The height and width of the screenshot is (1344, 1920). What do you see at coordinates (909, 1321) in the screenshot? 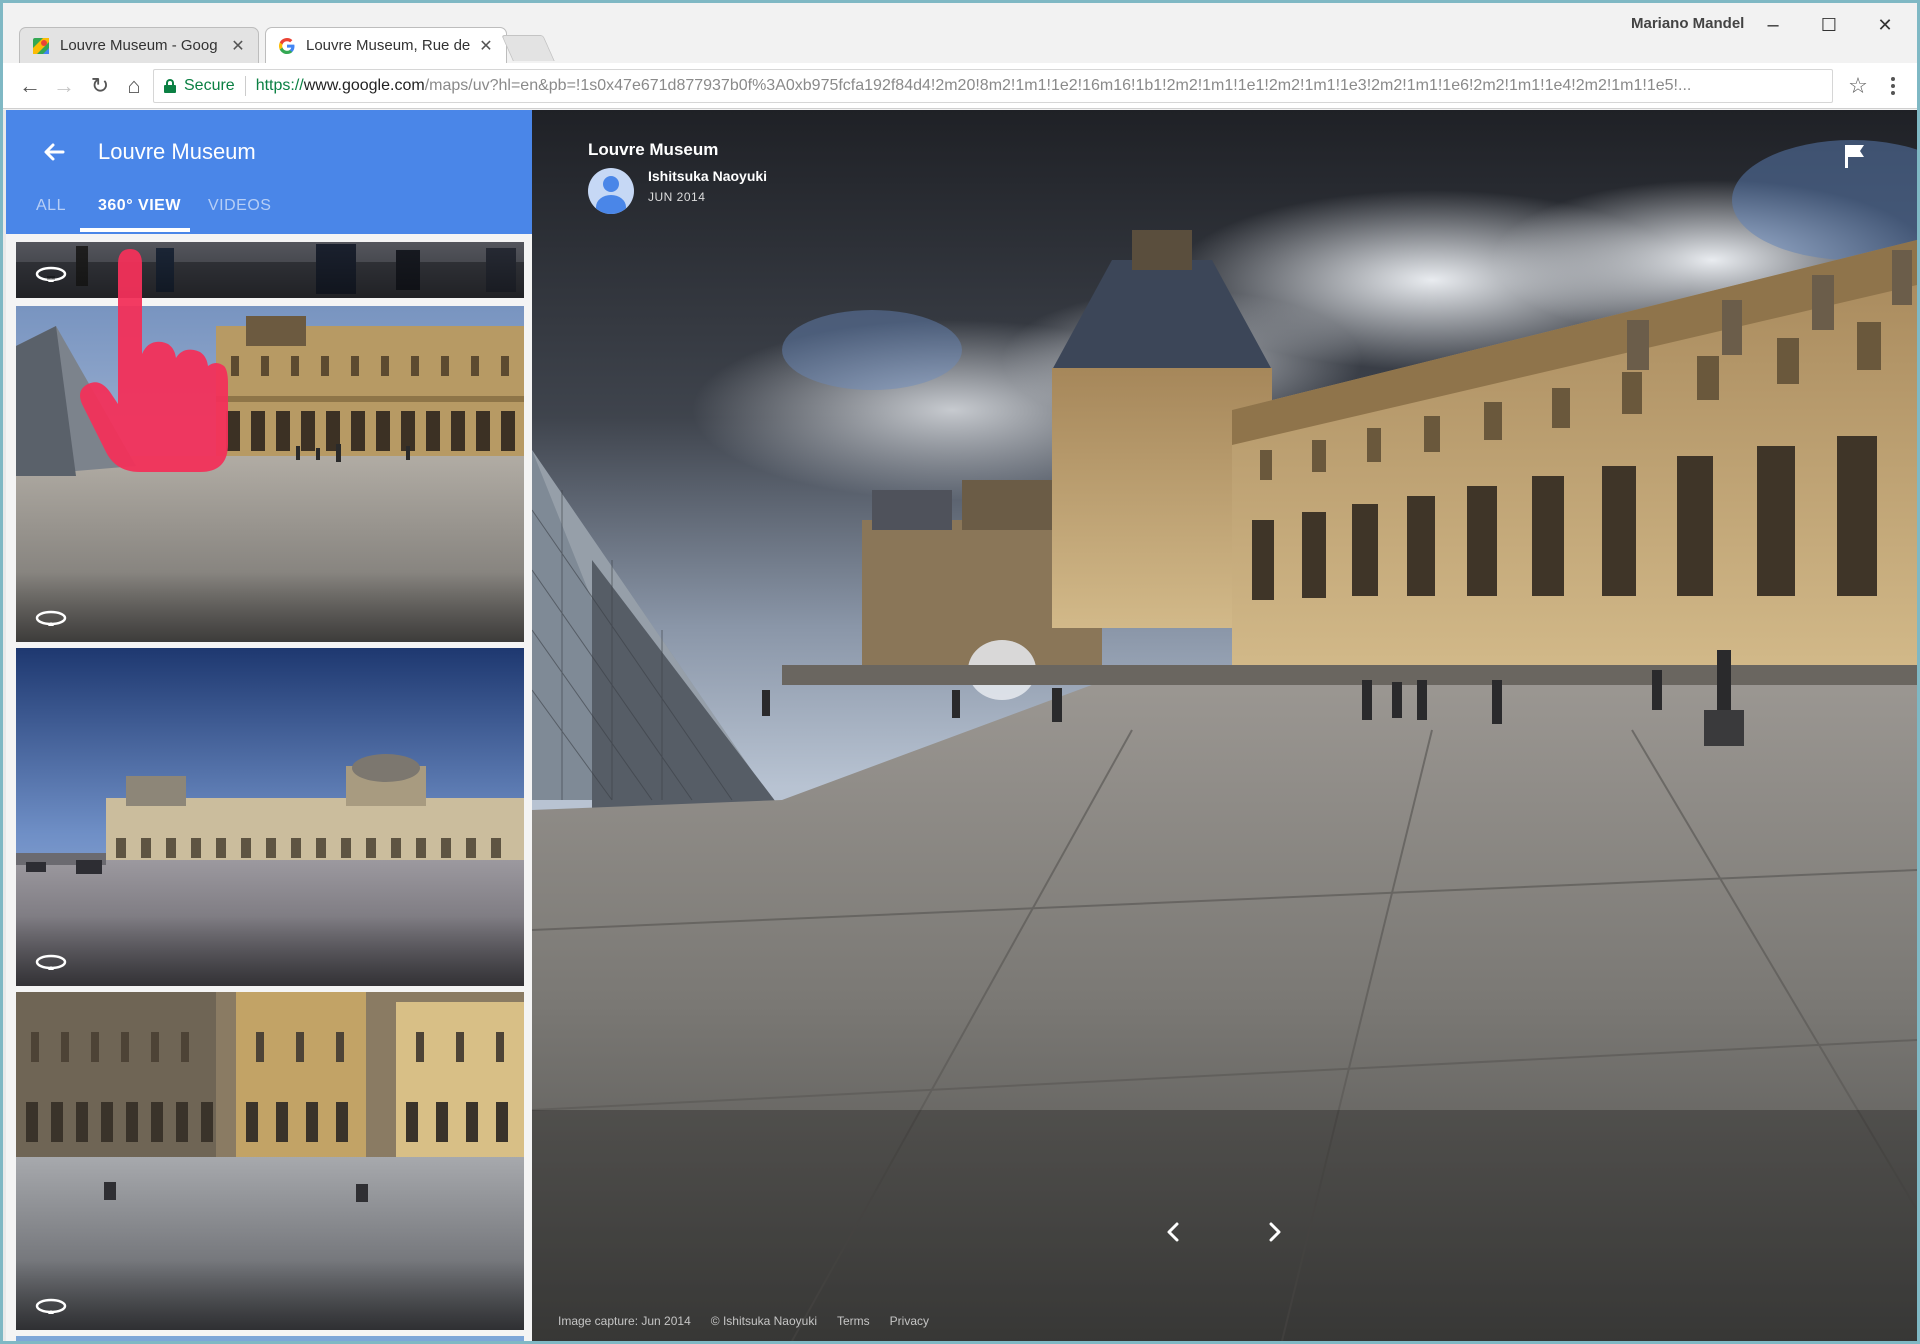
I see `privacy-link: Privacy` at bounding box center [909, 1321].